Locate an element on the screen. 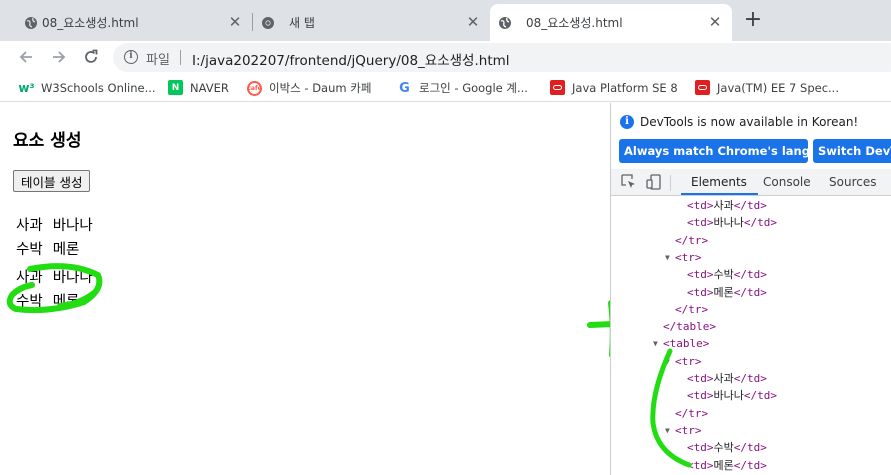  reload-button is located at coordinates (91, 57).